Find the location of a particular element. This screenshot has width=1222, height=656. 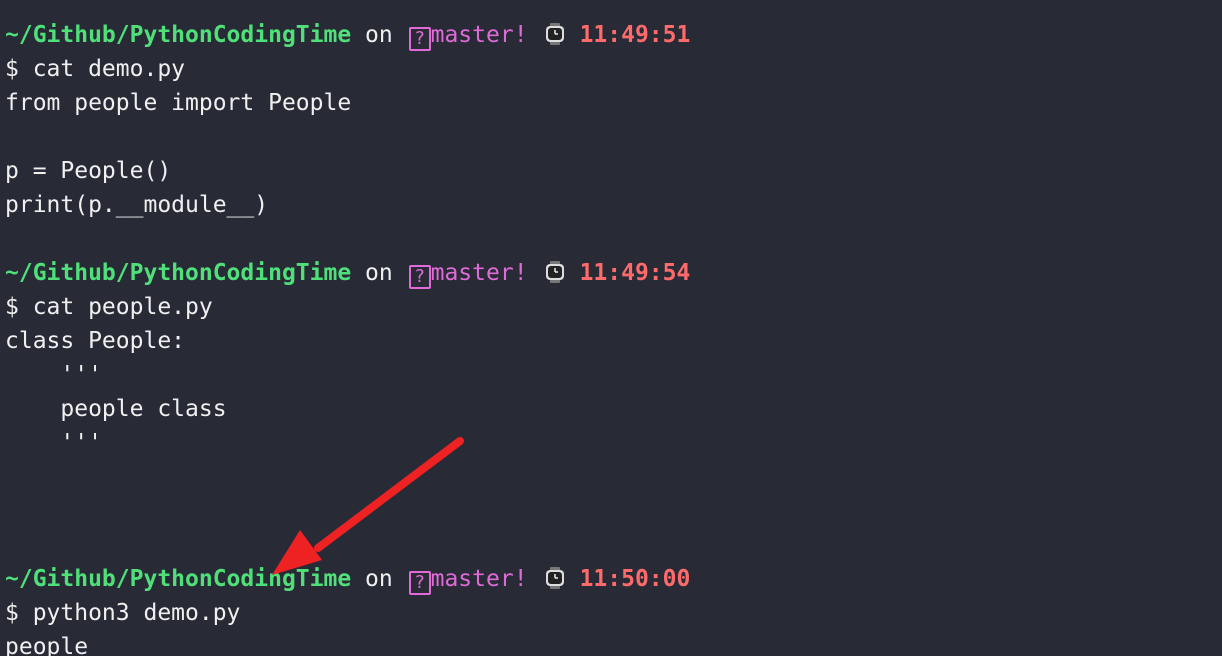

output-line: from people import People is located at coordinates (178, 103).